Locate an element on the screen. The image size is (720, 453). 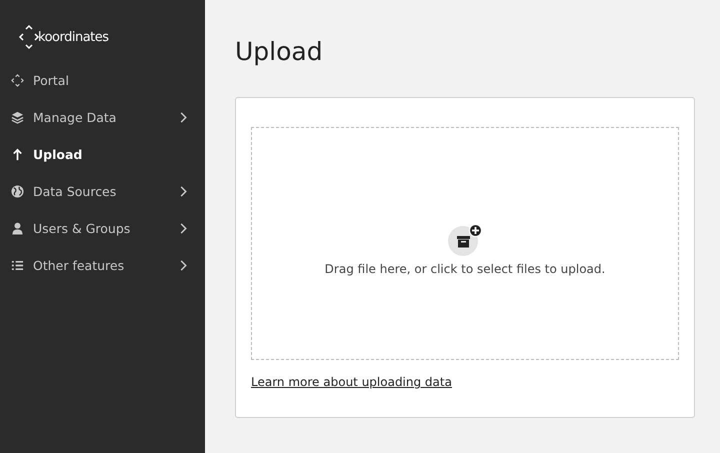
up-arrow-icon is located at coordinates (17, 154).